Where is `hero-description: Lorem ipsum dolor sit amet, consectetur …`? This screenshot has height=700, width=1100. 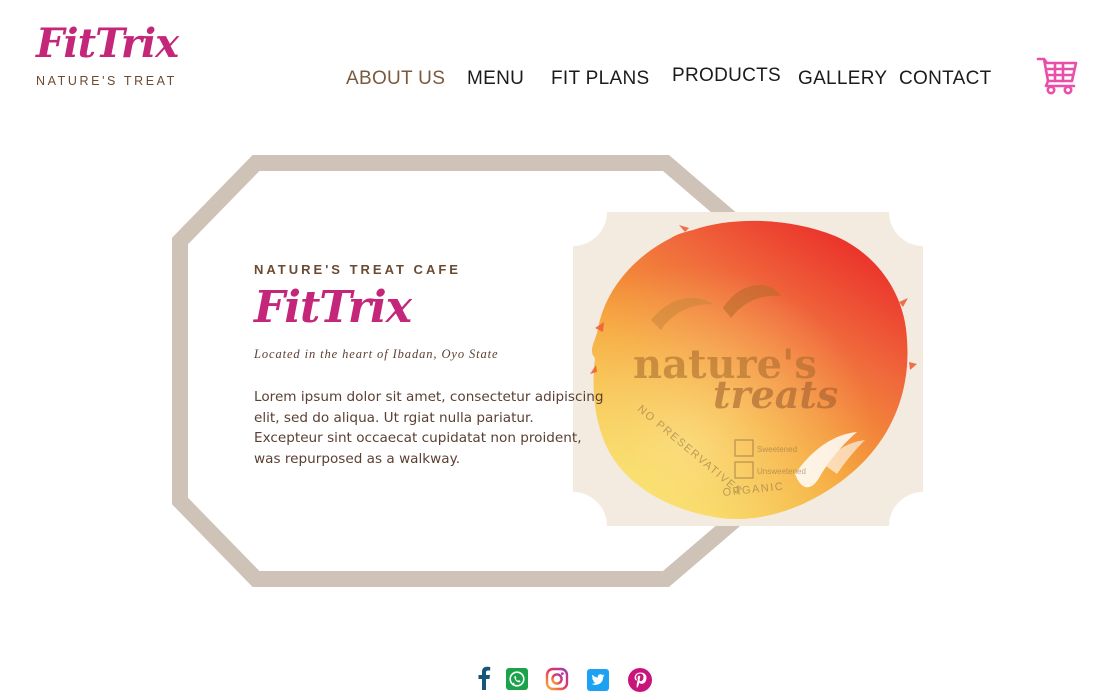
hero-description: Lorem ipsum dolor sit amet, consectetur … is located at coordinates (429, 428).